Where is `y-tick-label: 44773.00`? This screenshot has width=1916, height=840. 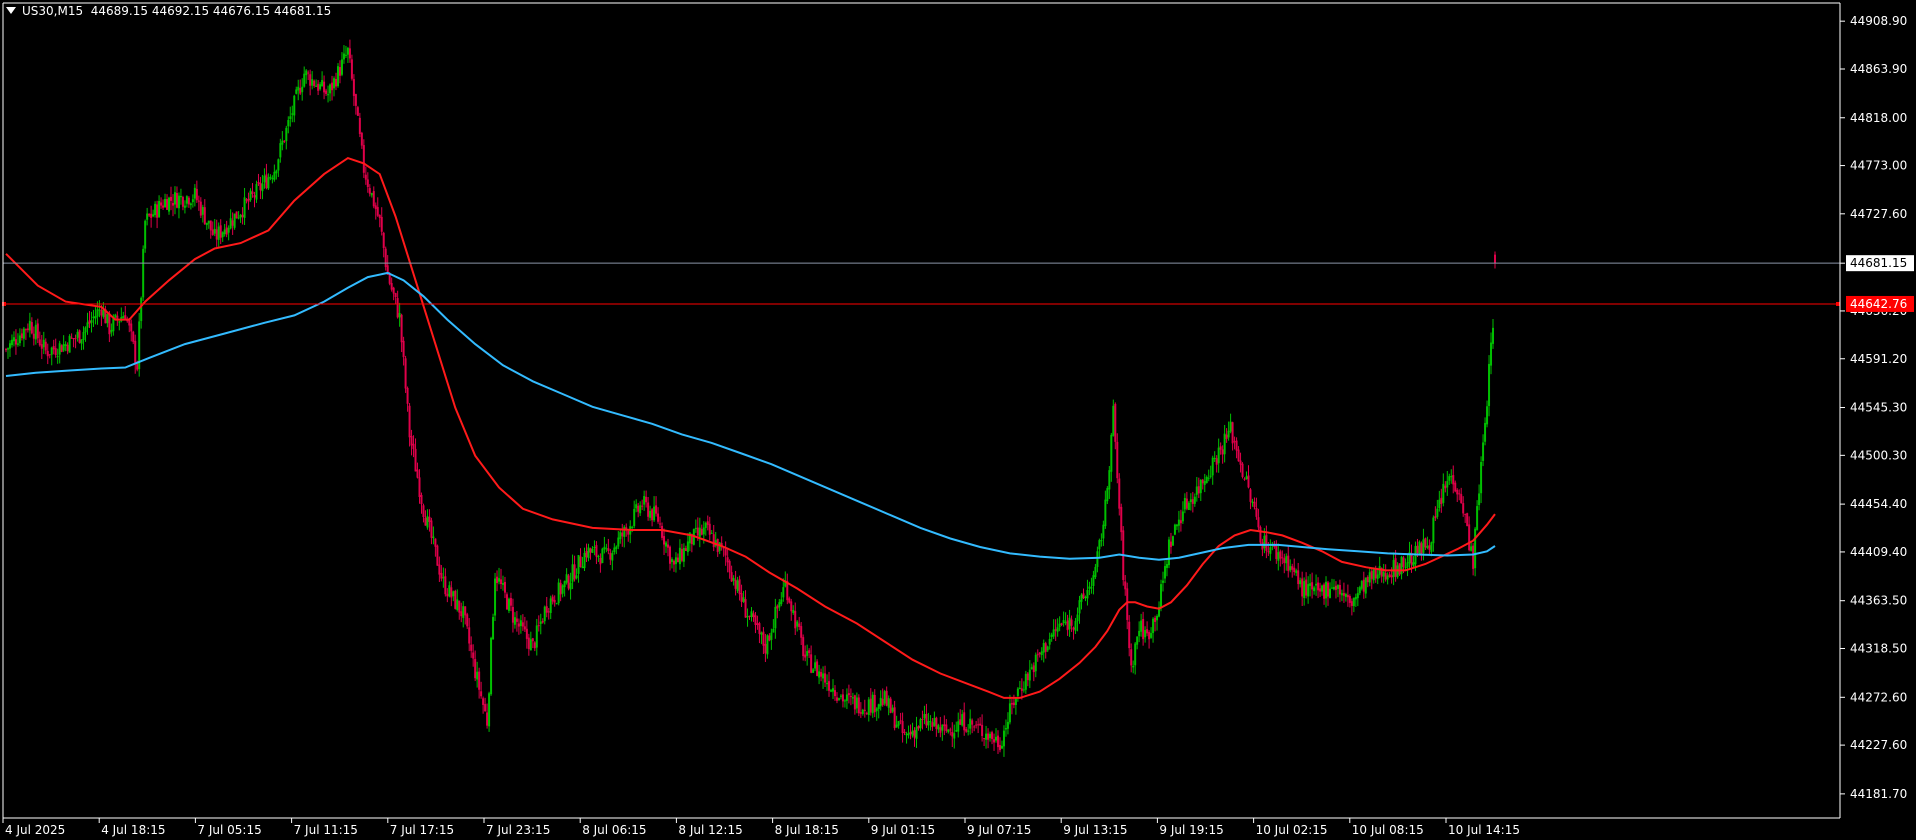
y-tick-label: 44773.00 is located at coordinates (1878, 166).